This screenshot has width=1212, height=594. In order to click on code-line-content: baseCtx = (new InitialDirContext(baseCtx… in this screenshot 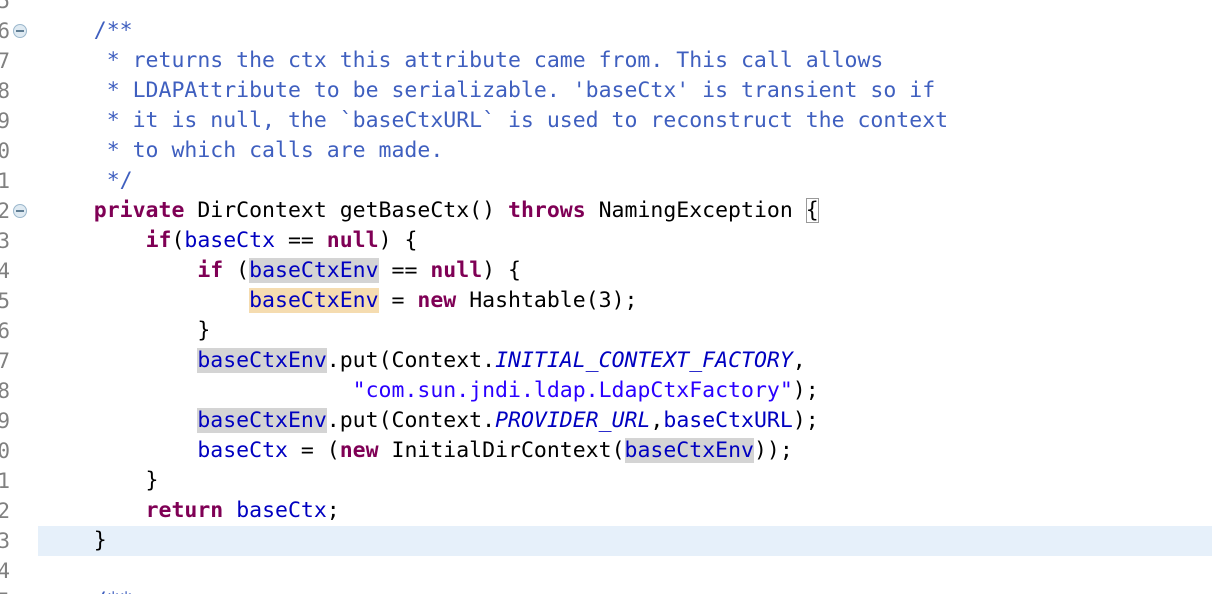, I will do `click(415, 451)`.